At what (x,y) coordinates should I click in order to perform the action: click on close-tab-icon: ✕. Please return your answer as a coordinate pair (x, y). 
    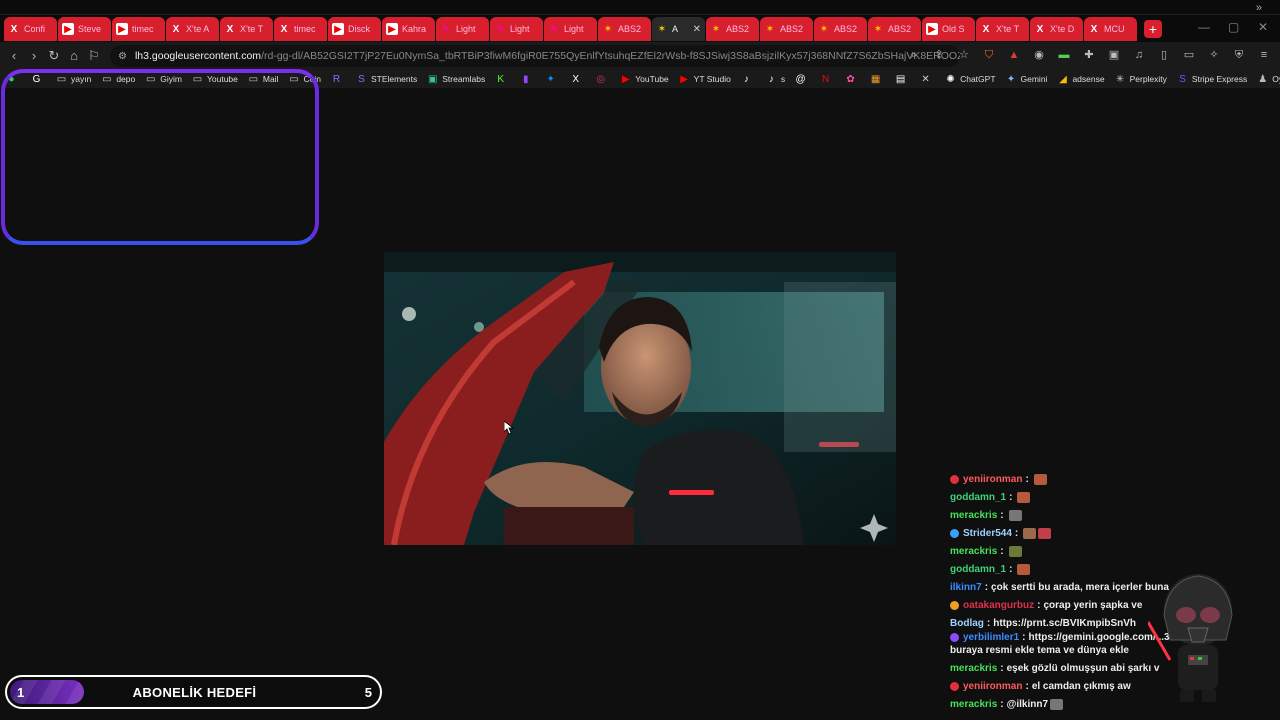
    Looking at the image, I should click on (697, 29).